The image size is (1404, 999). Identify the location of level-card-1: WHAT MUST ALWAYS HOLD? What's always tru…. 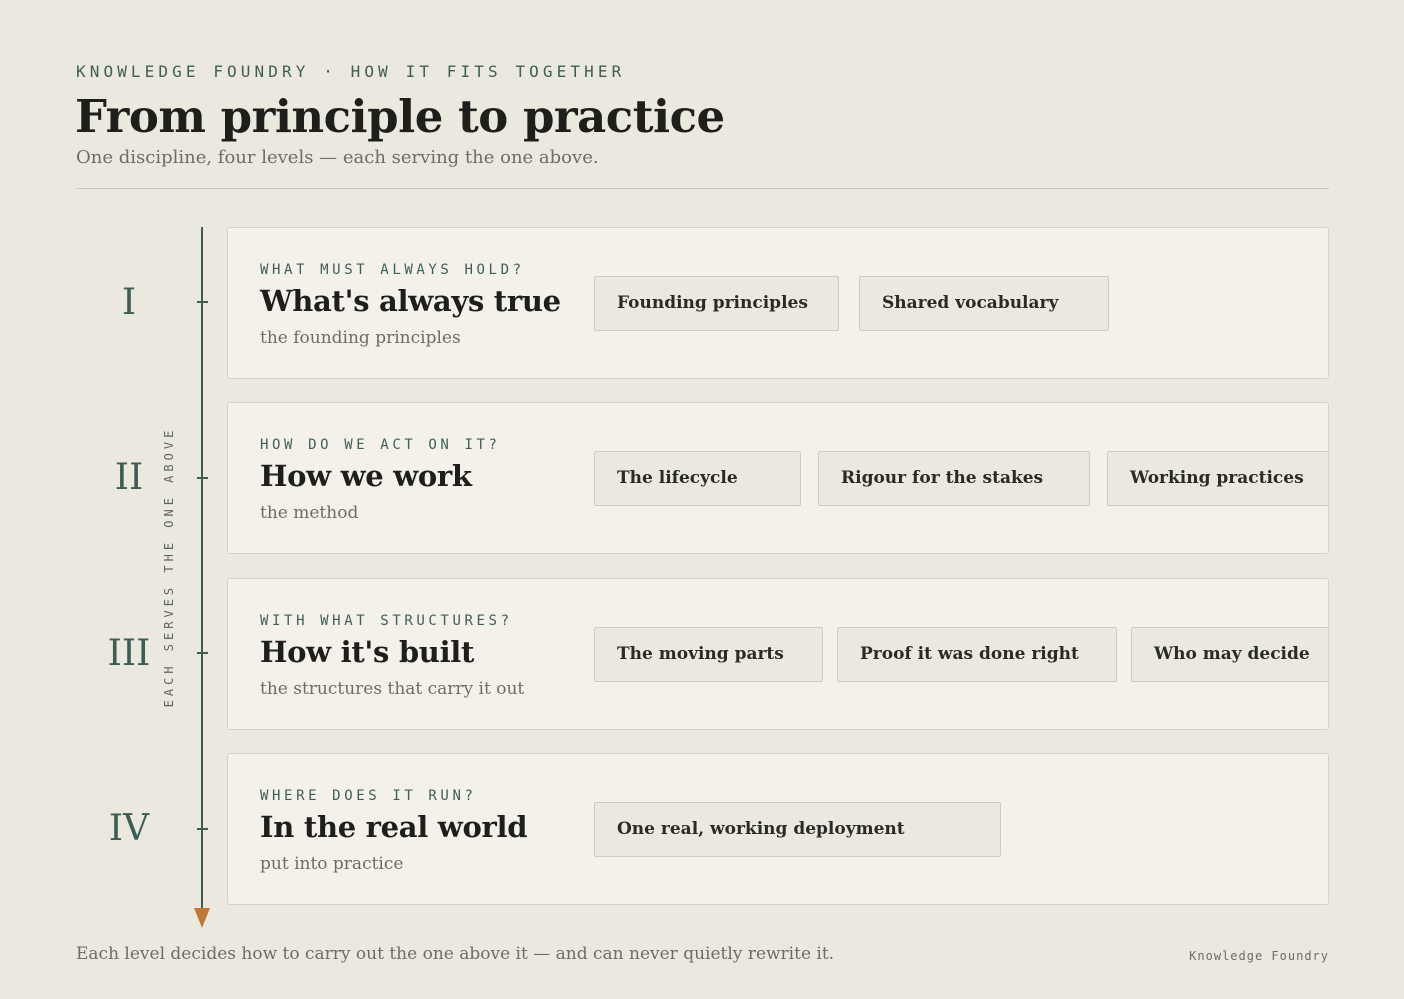
(778, 303).